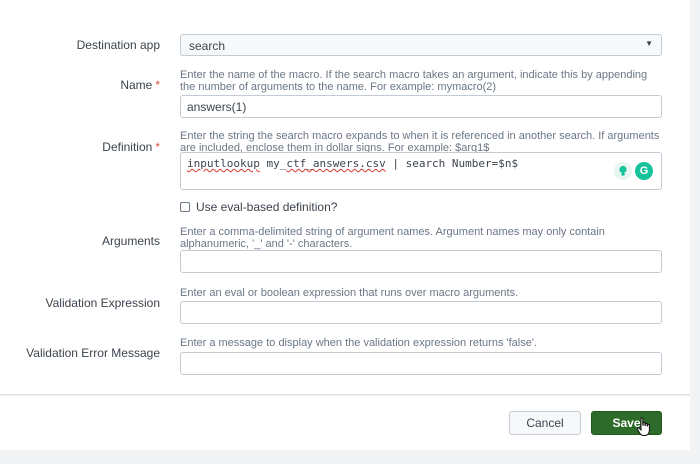 The height and width of the screenshot is (464, 700). Describe the element at coordinates (633, 171) in the screenshot. I see `grammarly-widget: G` at that location.